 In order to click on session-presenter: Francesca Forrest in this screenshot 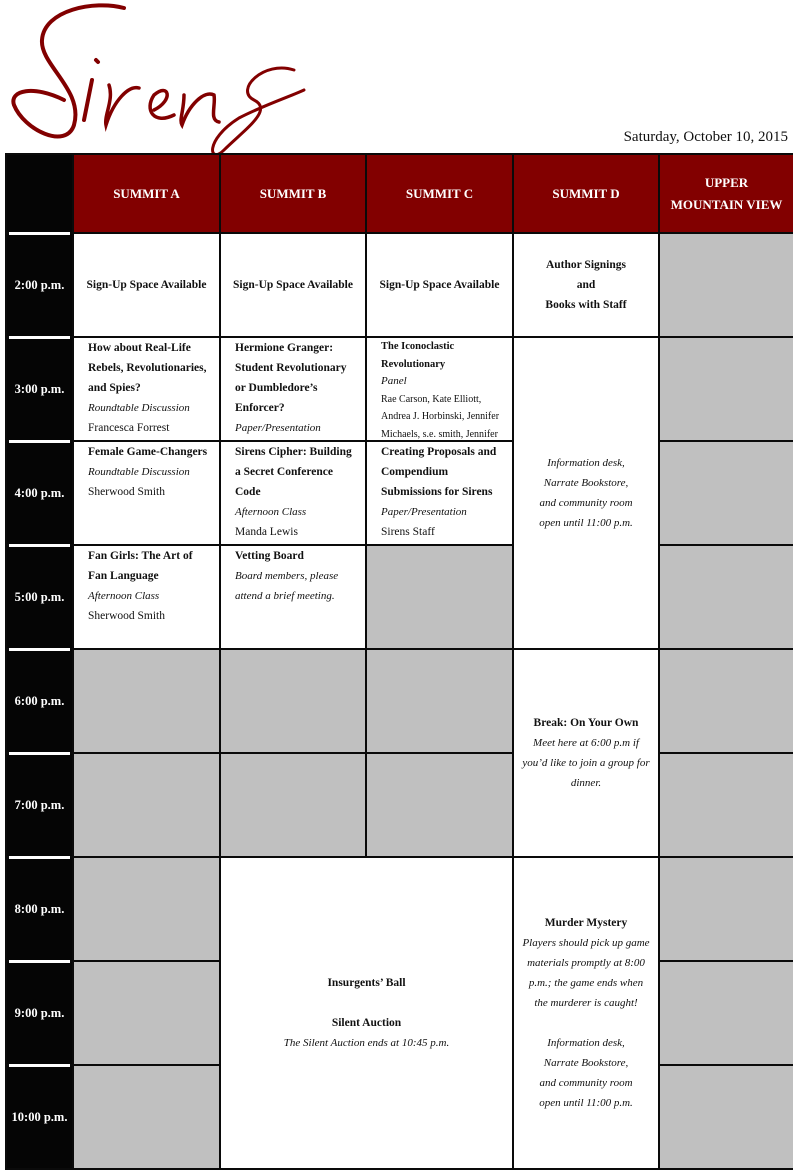, I will do `click(129, 428)`.